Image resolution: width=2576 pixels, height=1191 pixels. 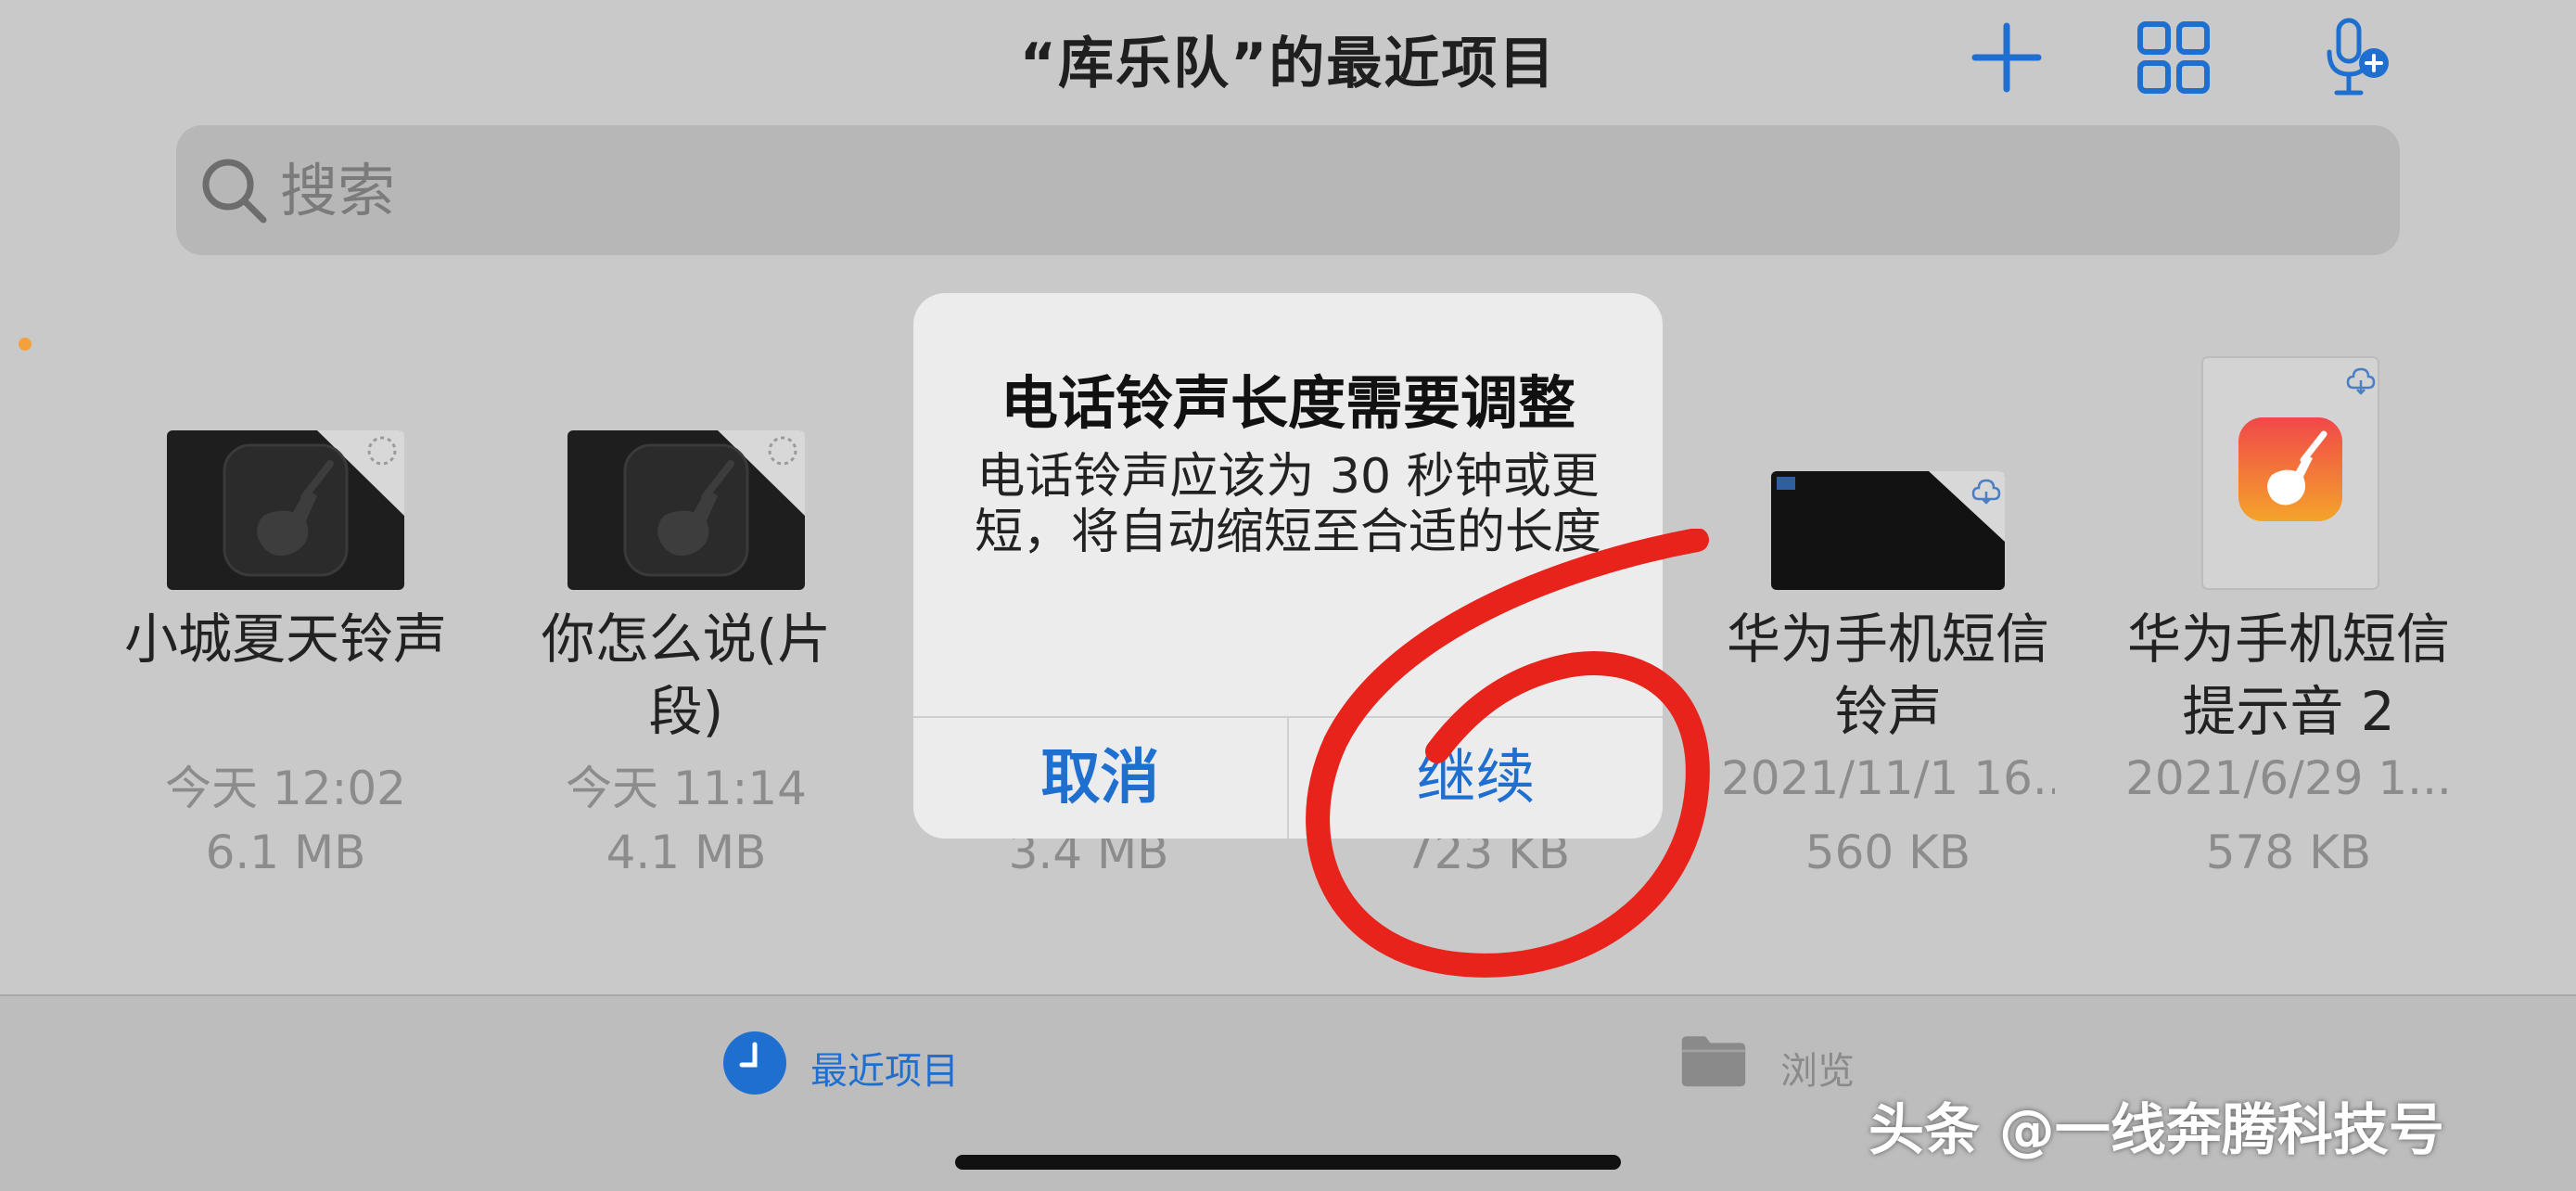 I want to click on file-name: 小城夏天铃声, so click(x=285, y=639).